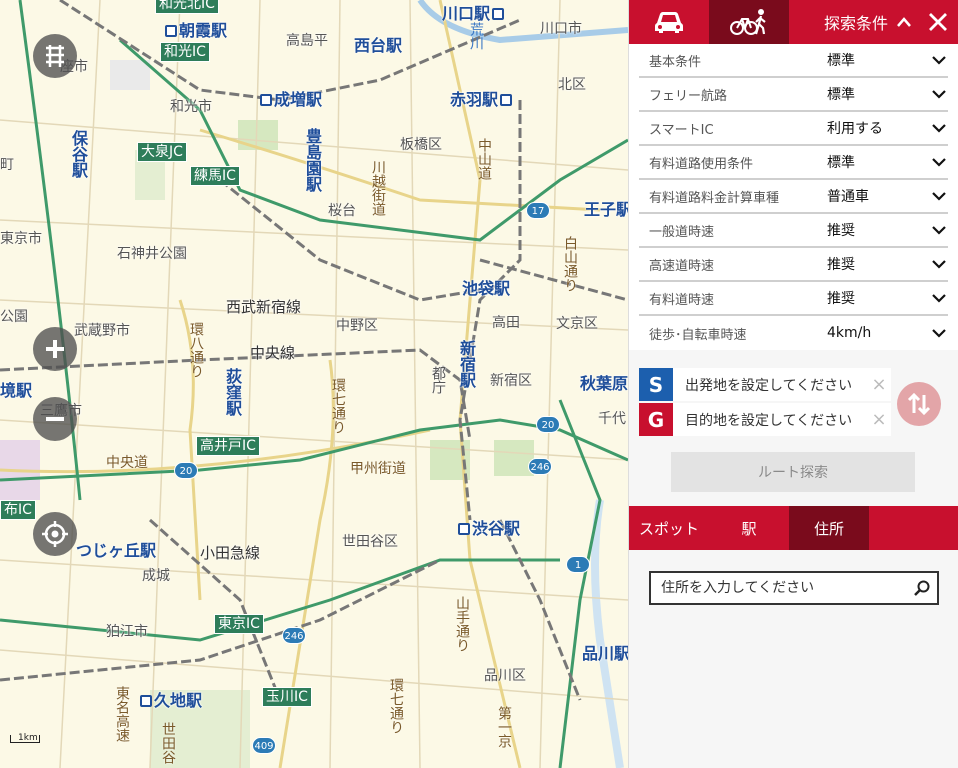 The image size is (958, 768). Describe the element at coordinates (669, 528) in the screenshot. I see `tab-spot: スポット` at that location.